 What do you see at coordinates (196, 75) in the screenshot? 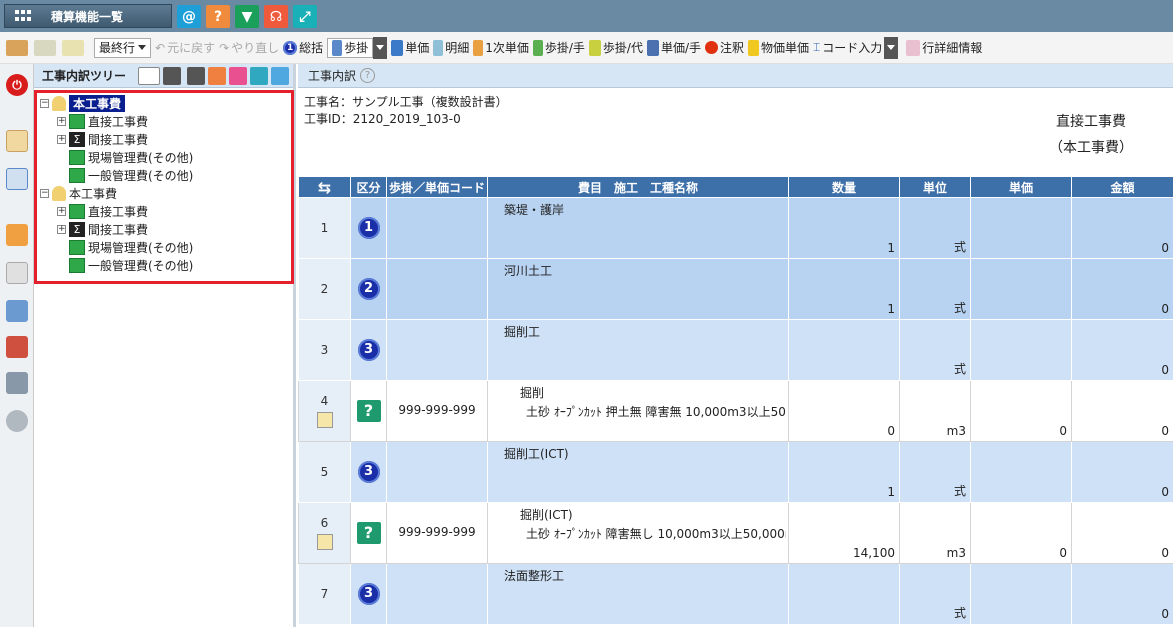
I see `gear-icon` at bounding box center [196, 75].